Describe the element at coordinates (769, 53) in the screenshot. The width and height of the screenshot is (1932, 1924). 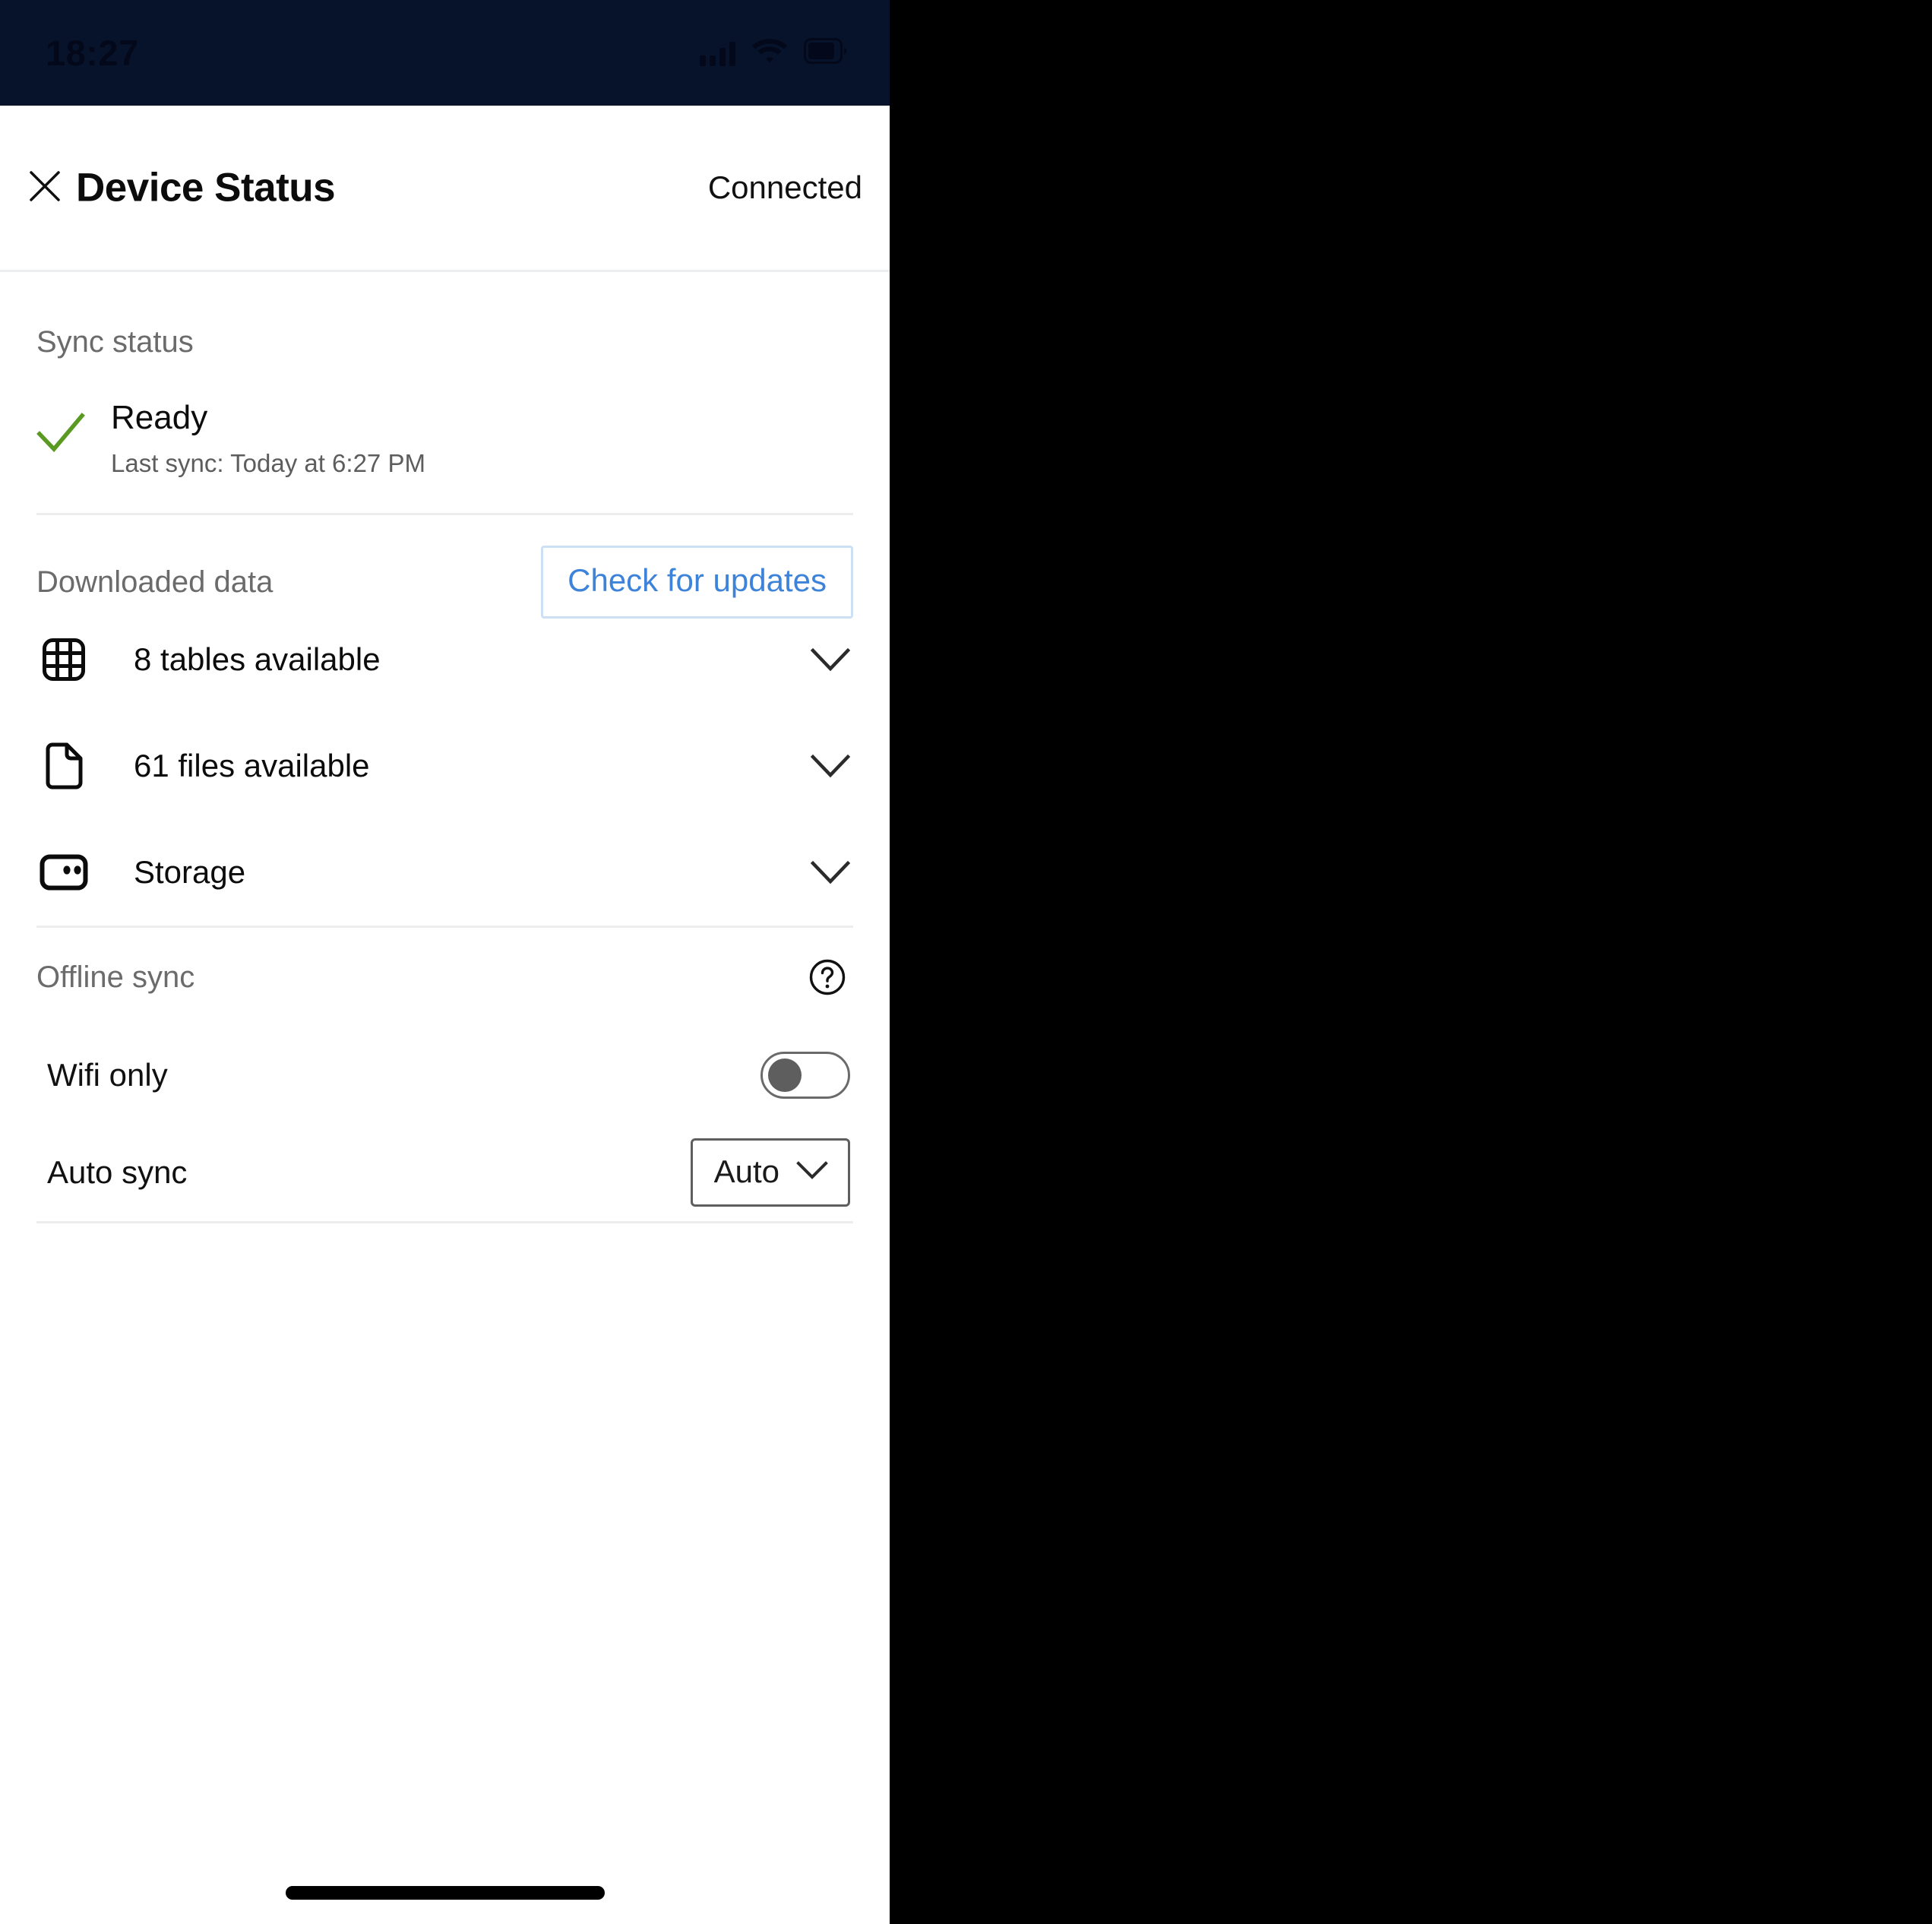
I see `wifi-icon` at that location.